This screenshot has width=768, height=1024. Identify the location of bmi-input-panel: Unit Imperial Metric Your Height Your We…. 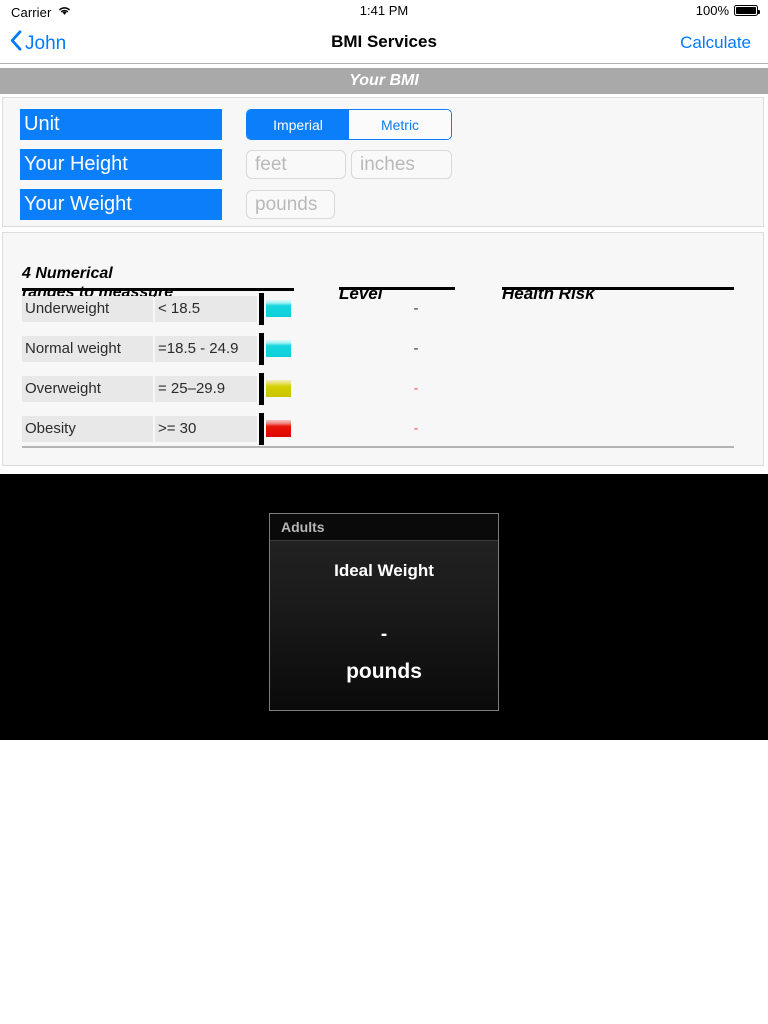
(383, 162).